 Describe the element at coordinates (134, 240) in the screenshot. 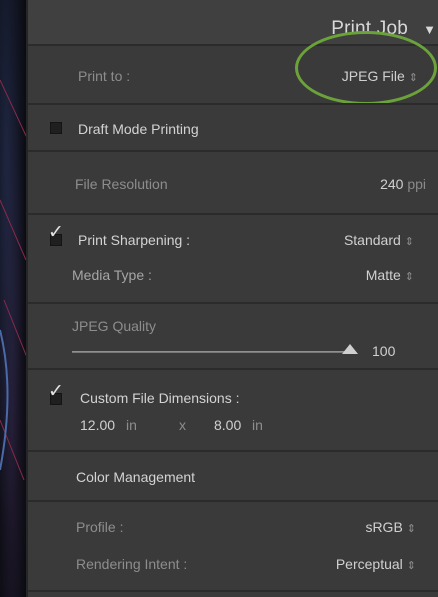

I see `print-sharpening-label: Print Sharpening :` at that location.